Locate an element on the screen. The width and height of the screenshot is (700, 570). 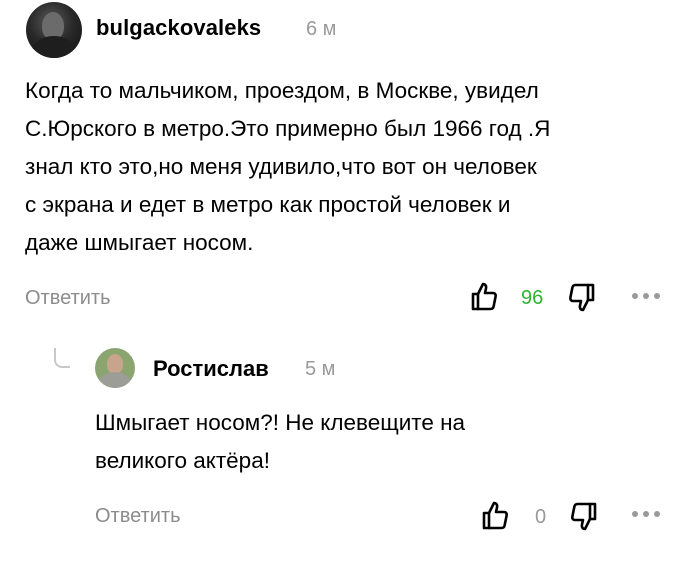
comment-time: 6 м is located at coordinates (321, 29).